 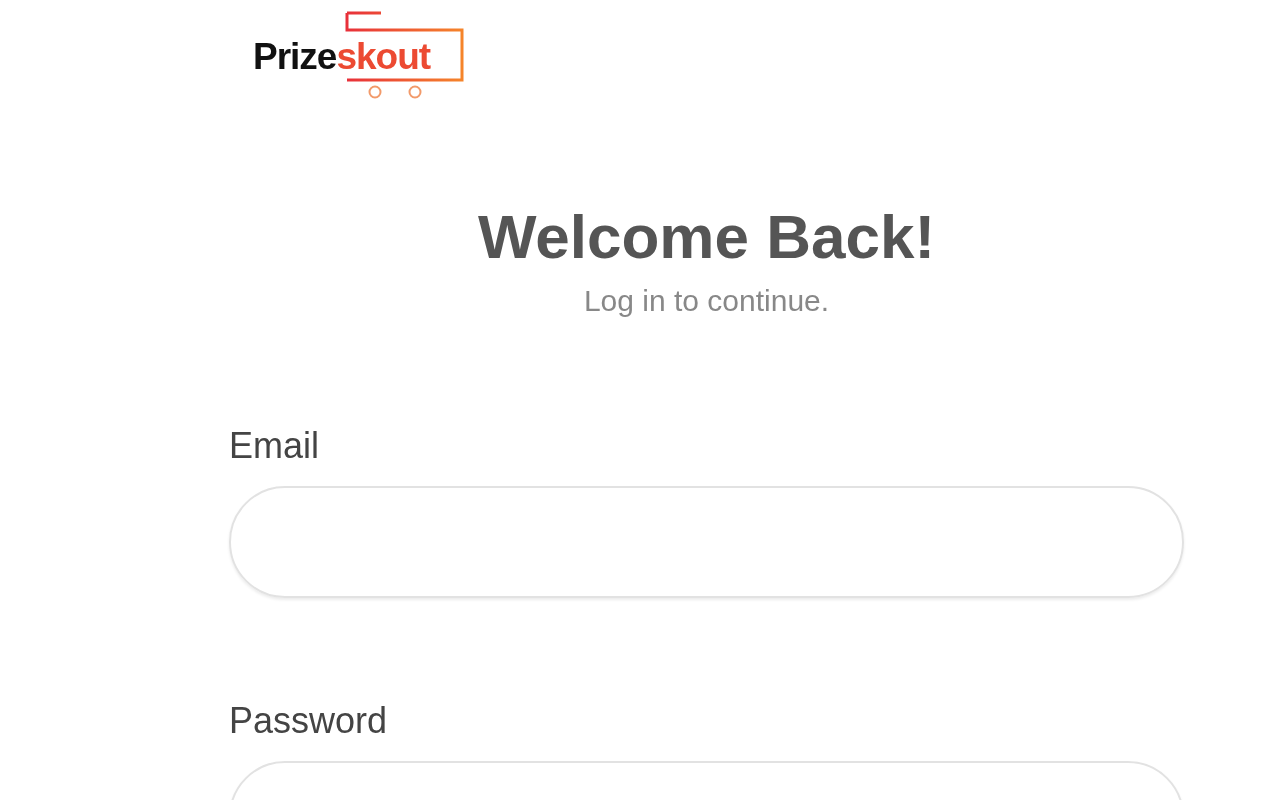 What do you see at coordinates (706, 541) in the screenshot?
I see `input-field` at bounding box center [706, 541].